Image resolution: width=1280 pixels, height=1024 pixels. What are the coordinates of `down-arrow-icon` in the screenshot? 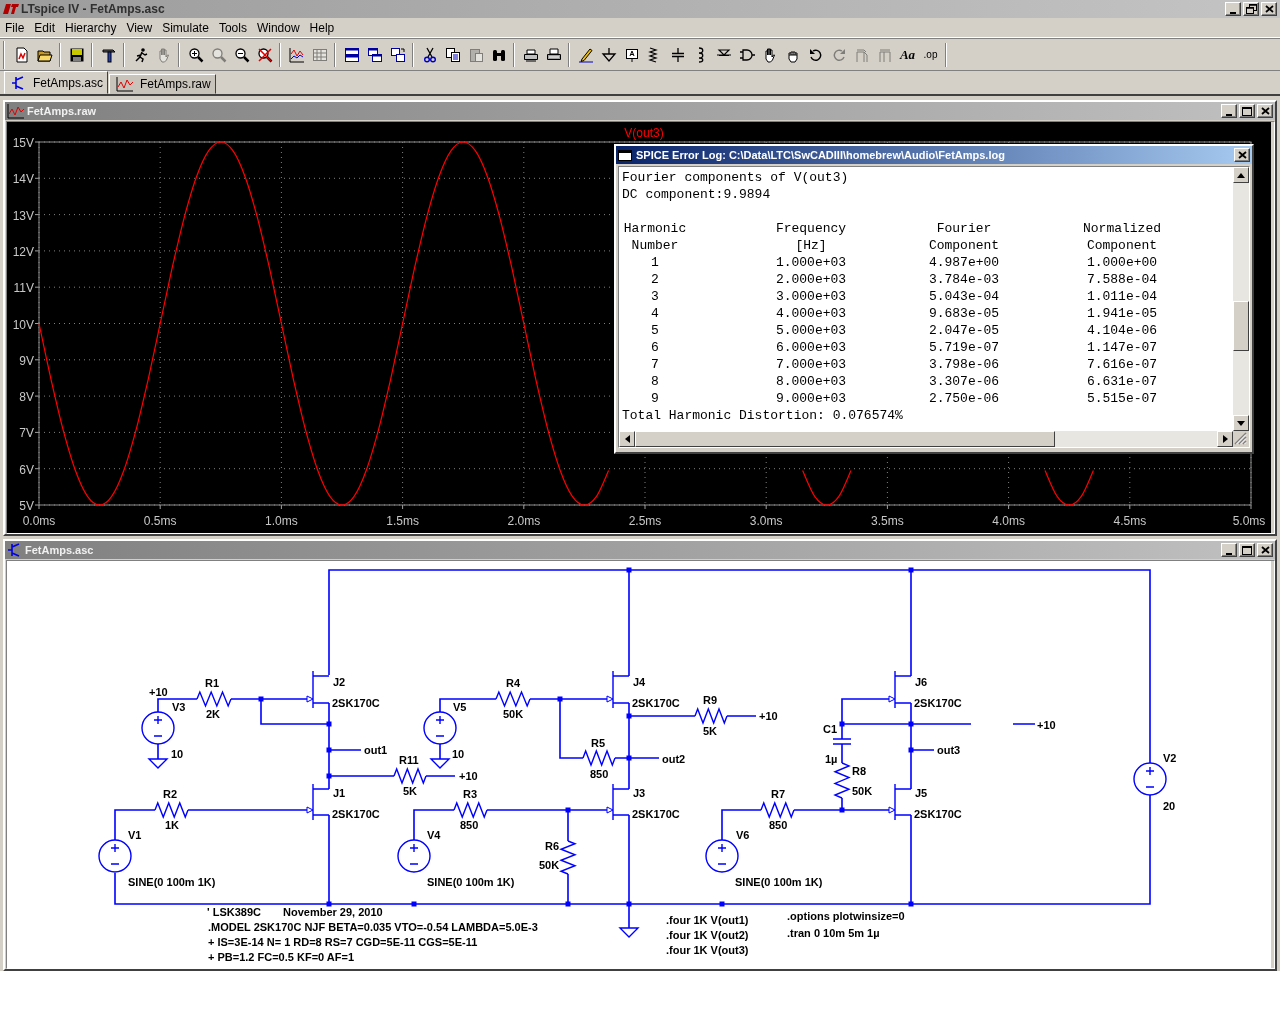 It's located at (1241, 423).